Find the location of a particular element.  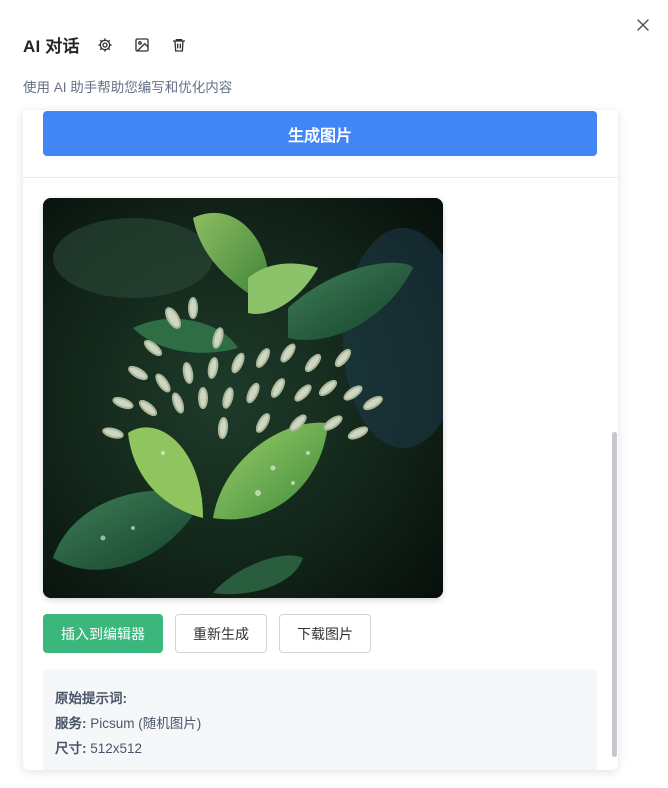

insert-to-editor-button: 插入到编辑器 is located at coordinates (103, 633).